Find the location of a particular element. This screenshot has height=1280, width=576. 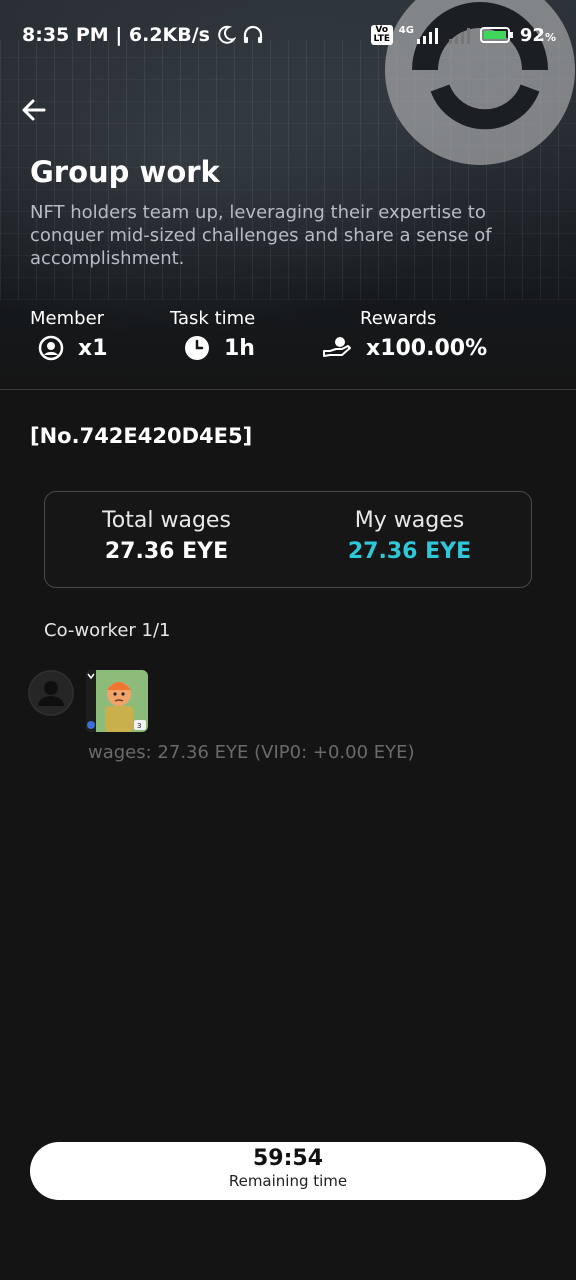

total-wages: Total wages 27.36 EYE is located at coordinates (166, 536).